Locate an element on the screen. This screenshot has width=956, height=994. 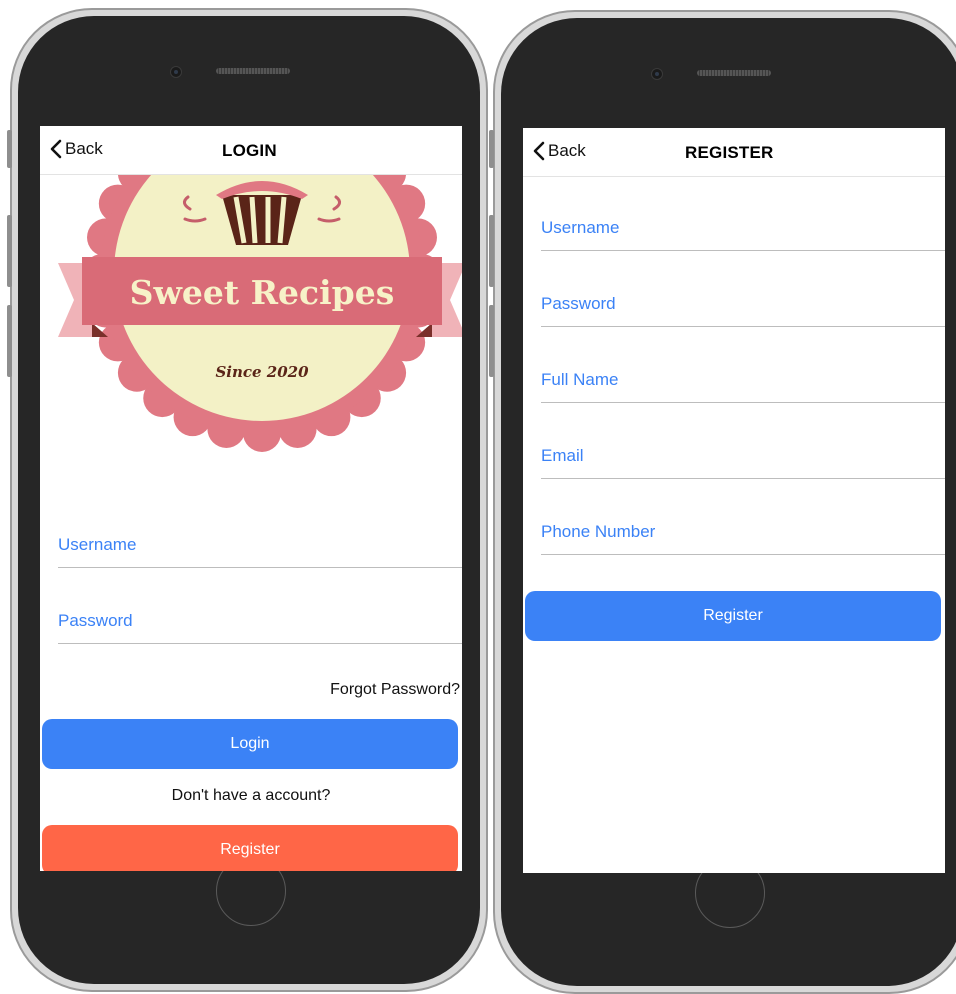
register-button: Register is located at coordinates (250, 848).